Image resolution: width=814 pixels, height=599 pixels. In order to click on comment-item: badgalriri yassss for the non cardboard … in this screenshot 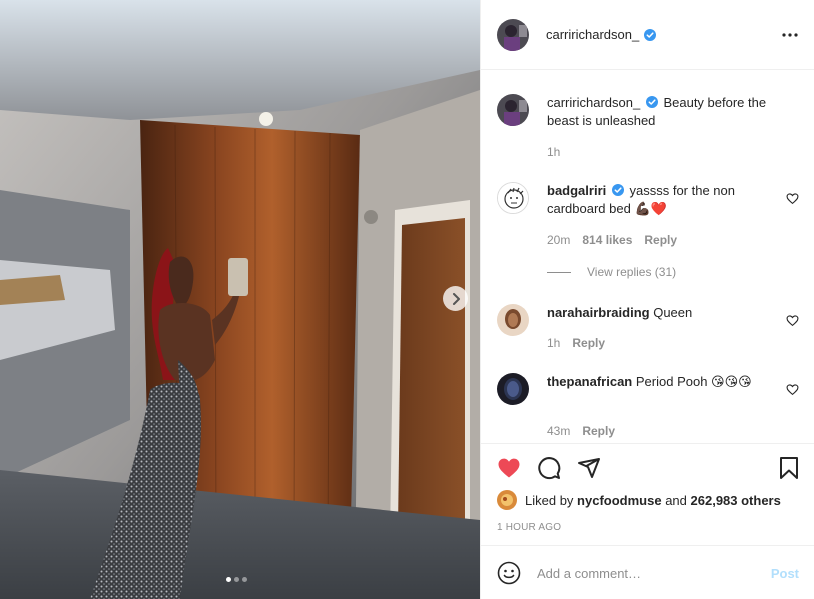, I will do `click(648, 227)`.